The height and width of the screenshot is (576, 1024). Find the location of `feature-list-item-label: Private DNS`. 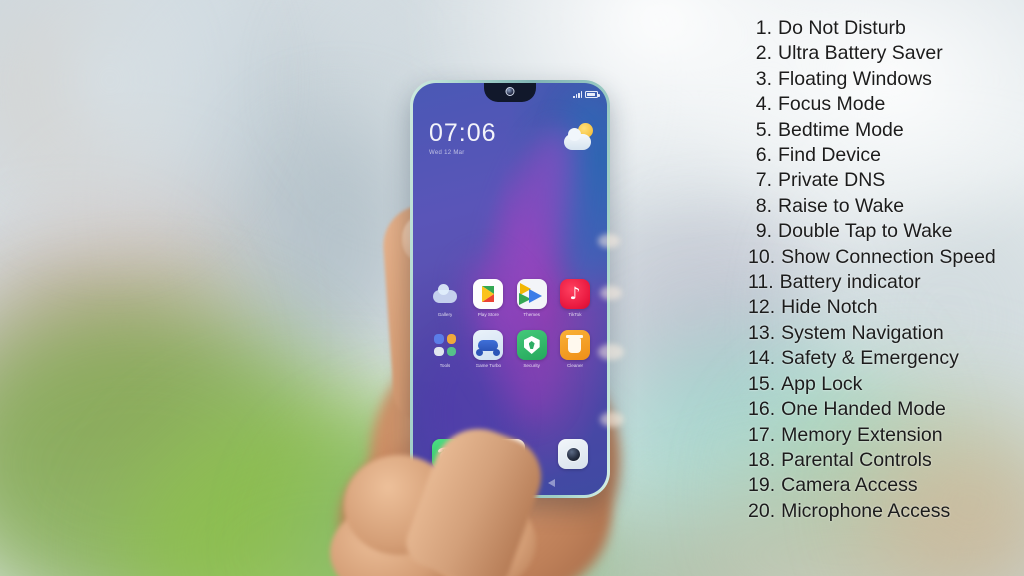

feature-list-item-label: Private DNS is located at coordinates (832, 180).